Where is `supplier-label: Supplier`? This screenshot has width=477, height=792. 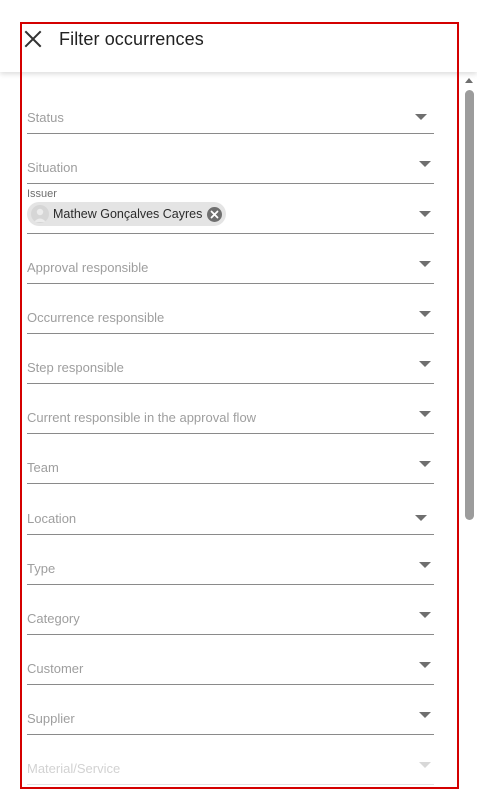
supplier-label: Supplier is located at coordinates (51, 718).